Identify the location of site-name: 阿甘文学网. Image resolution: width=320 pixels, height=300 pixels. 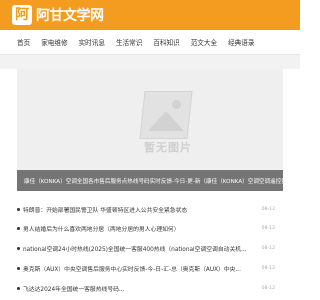
(70, 16).